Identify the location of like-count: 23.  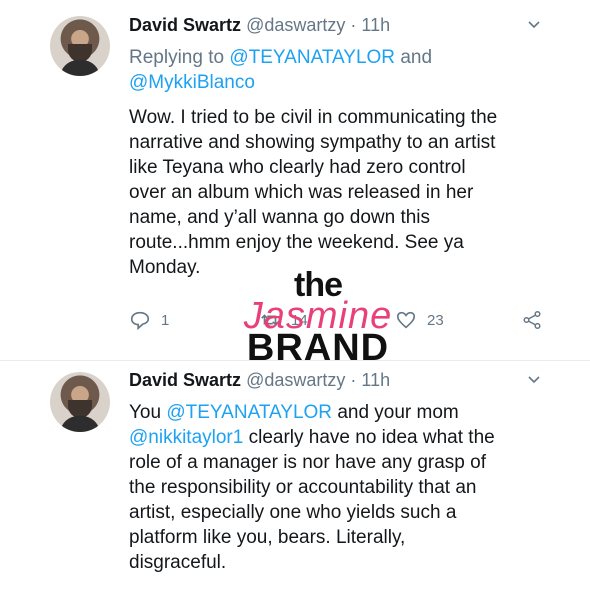
(435, 320).